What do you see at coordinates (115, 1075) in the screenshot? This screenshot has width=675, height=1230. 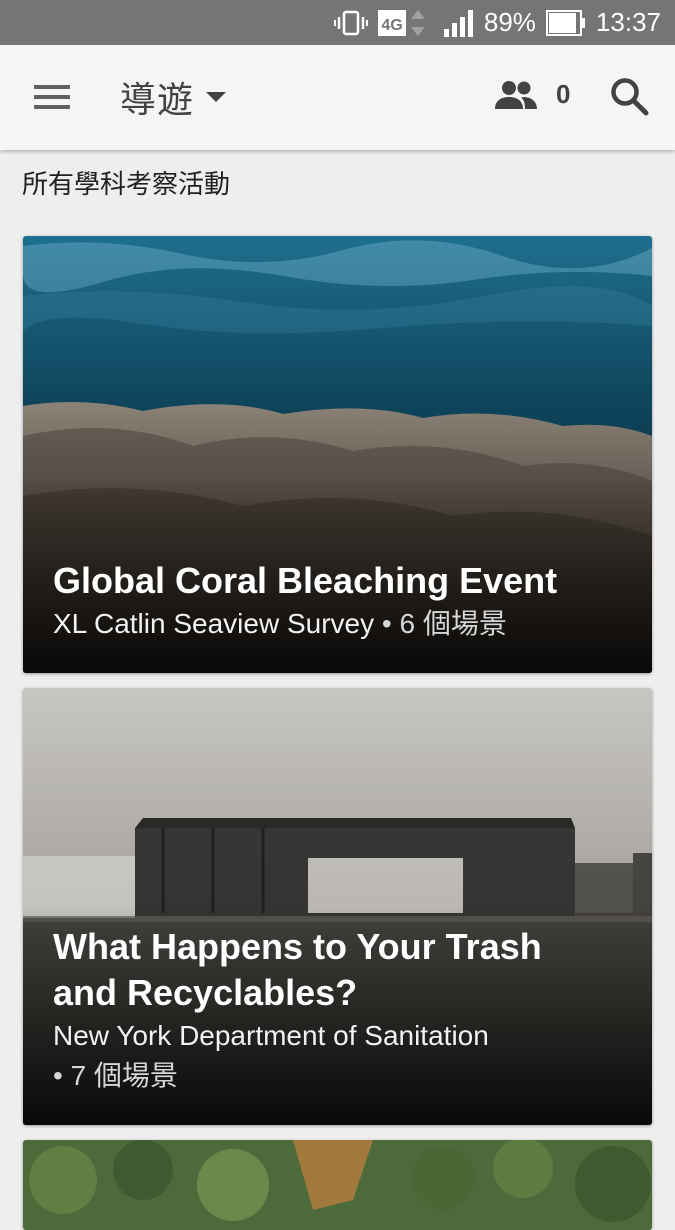 I see `card-scene-count: • 7 個場景` at bounding box center [115, 1075].